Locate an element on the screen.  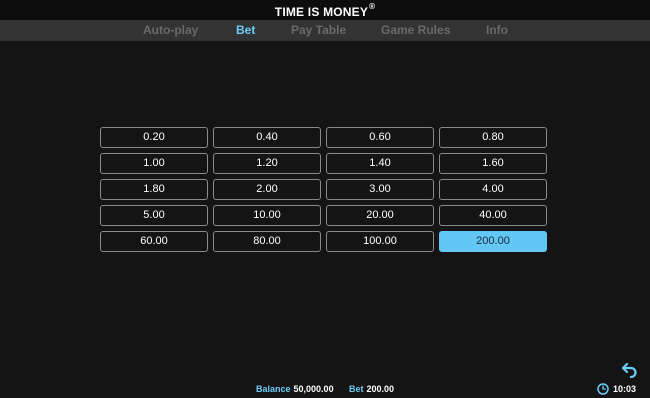
bet-option-button: 0.80 is located at coordinates (493, 137).